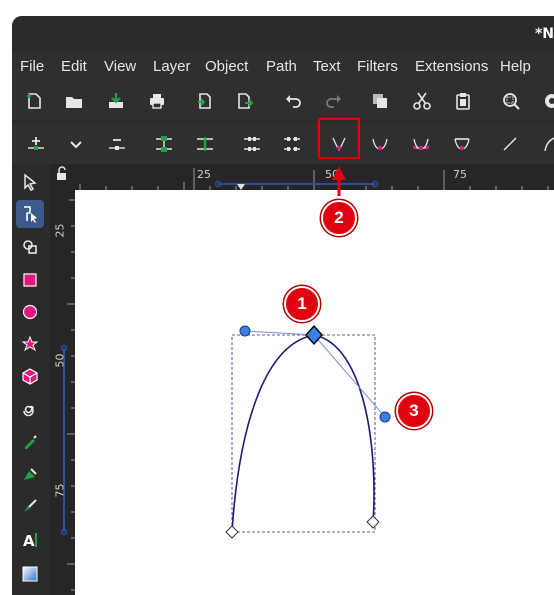 This screenshot has height=595, width=554. I want to click on commands-toolbar, so click(283, 101).